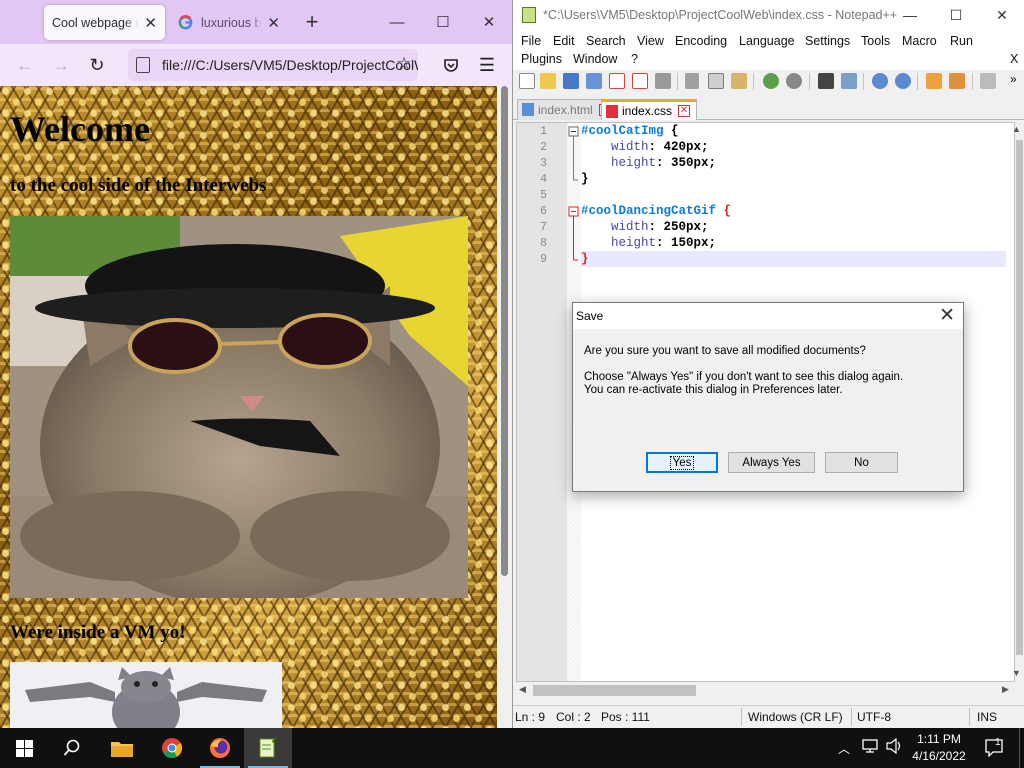  I want to click on close-all-icon, so click(640, 81).